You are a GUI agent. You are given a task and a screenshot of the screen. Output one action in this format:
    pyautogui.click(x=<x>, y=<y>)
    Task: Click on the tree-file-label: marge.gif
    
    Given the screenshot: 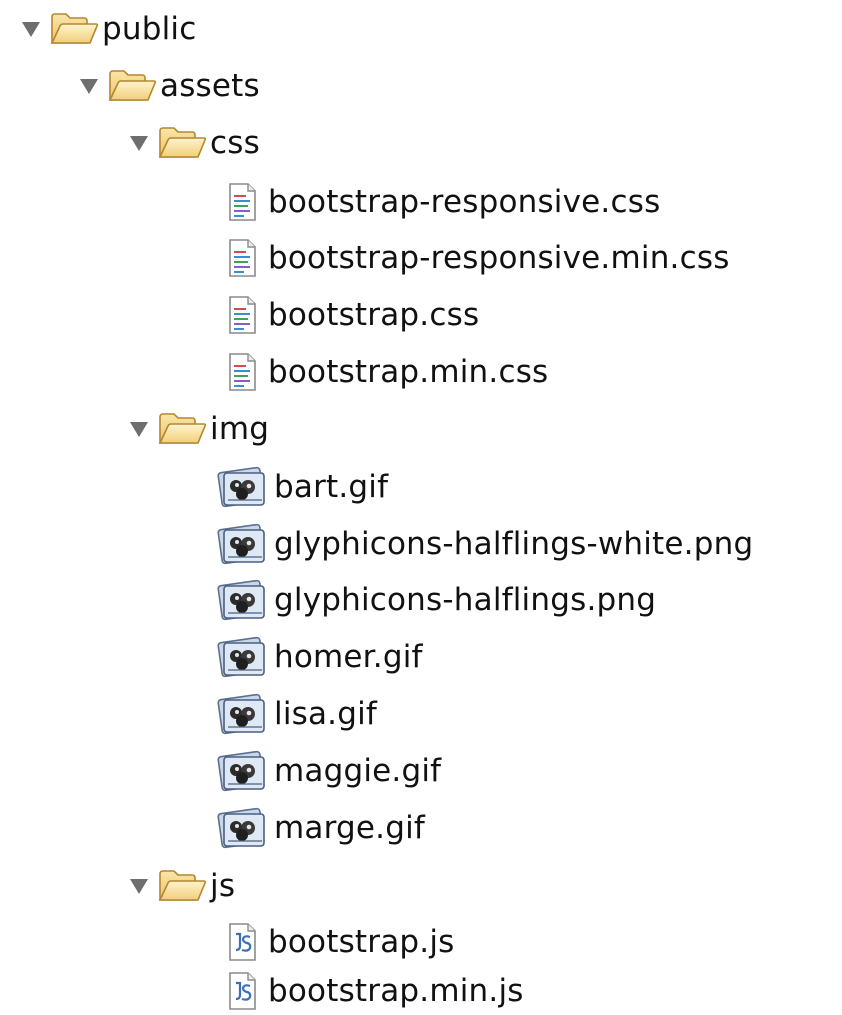 What is the action you would take?
    pyautogui.click(x=350, y=828)
    